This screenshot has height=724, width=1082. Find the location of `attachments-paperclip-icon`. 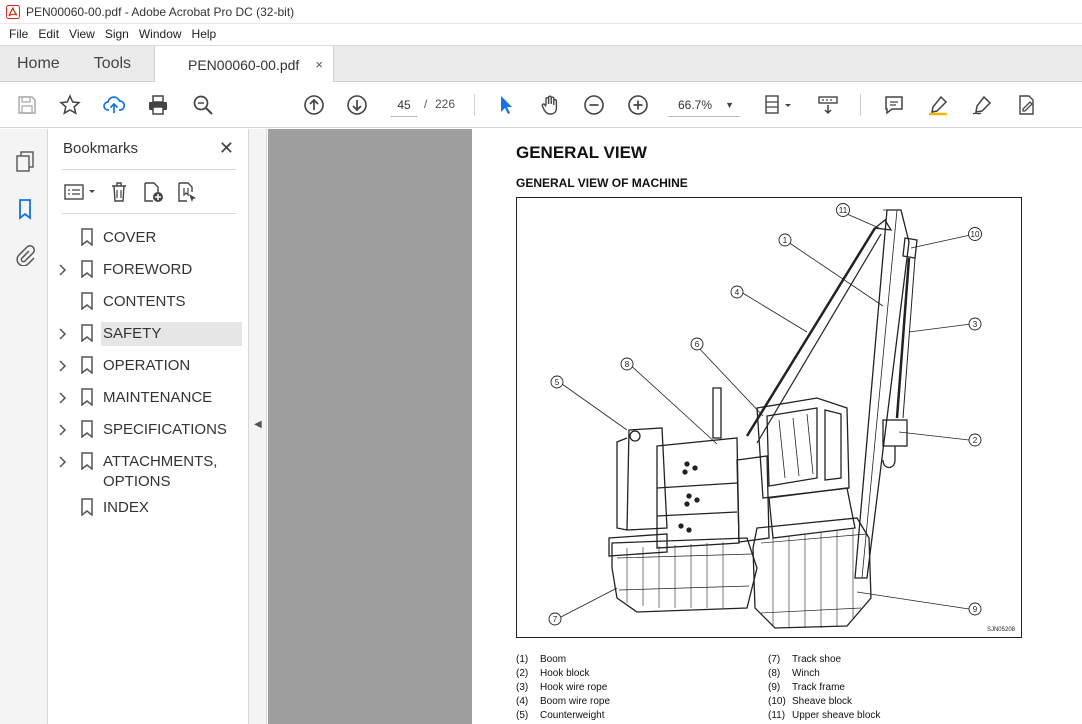

attachments-paperclip-icon is located at coordinates (25, 255).